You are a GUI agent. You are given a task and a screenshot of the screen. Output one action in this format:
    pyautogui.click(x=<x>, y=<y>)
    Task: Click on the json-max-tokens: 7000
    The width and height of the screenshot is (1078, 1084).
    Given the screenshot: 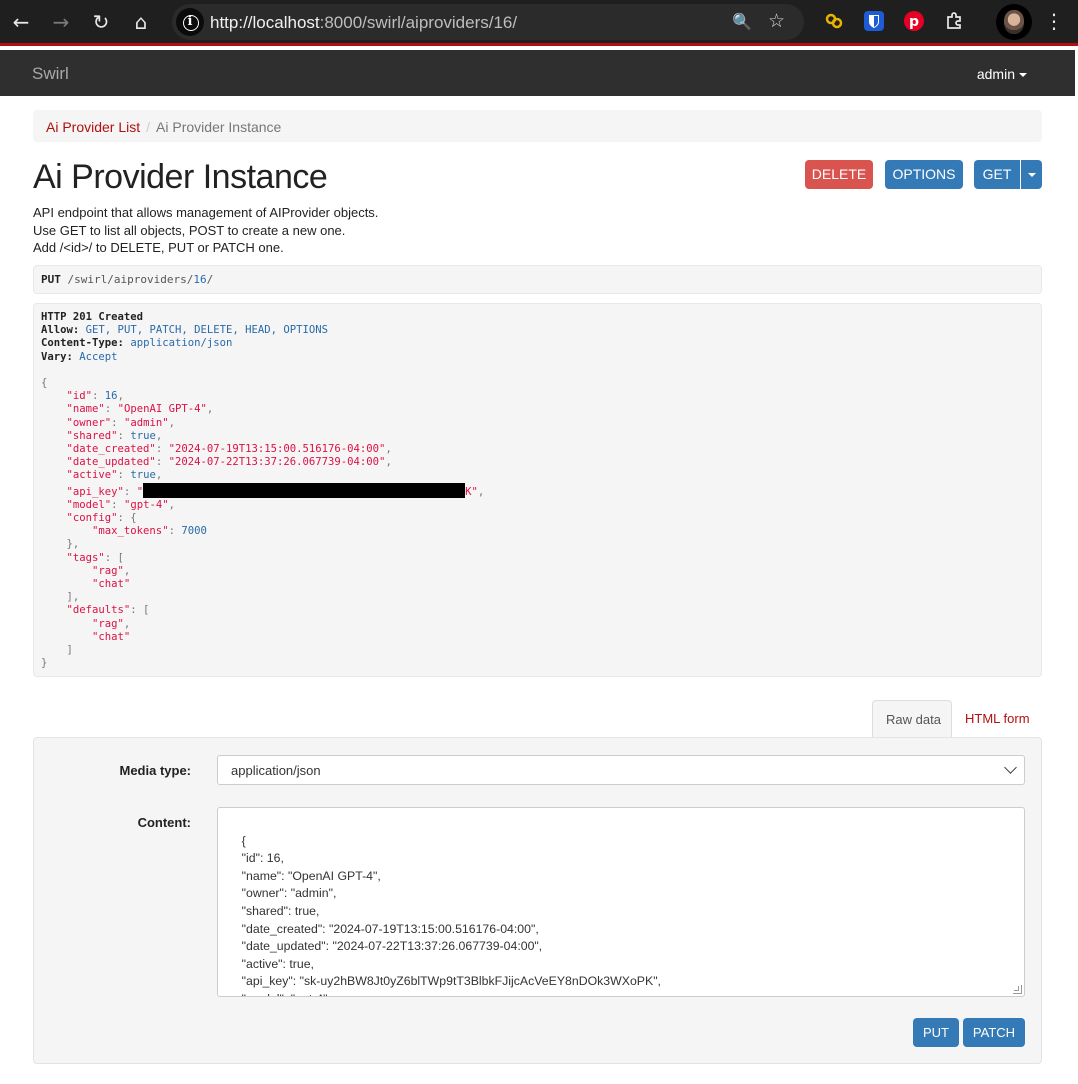 What is the action you would take?
    pyautogui.click(x=194, y=531)
    